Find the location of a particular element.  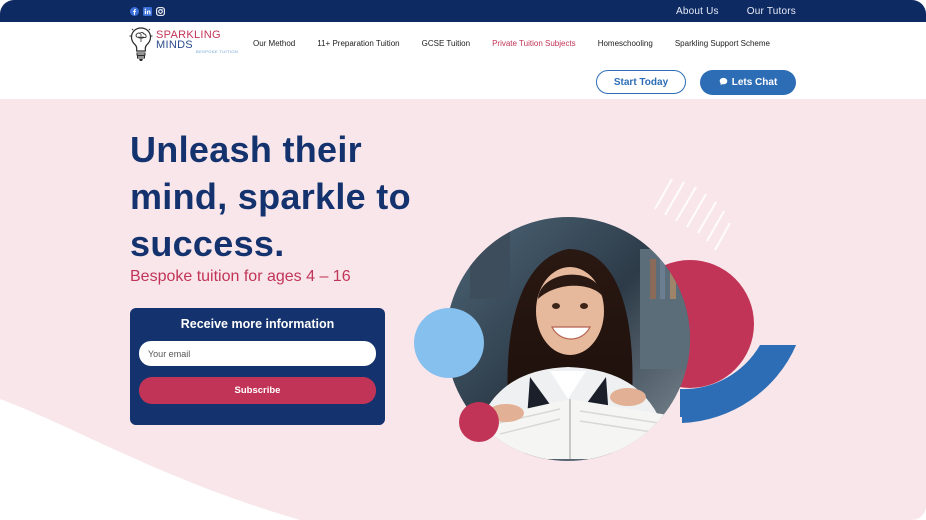

lets-chat-label: Lets Chat is located at coordinates (754, 82).